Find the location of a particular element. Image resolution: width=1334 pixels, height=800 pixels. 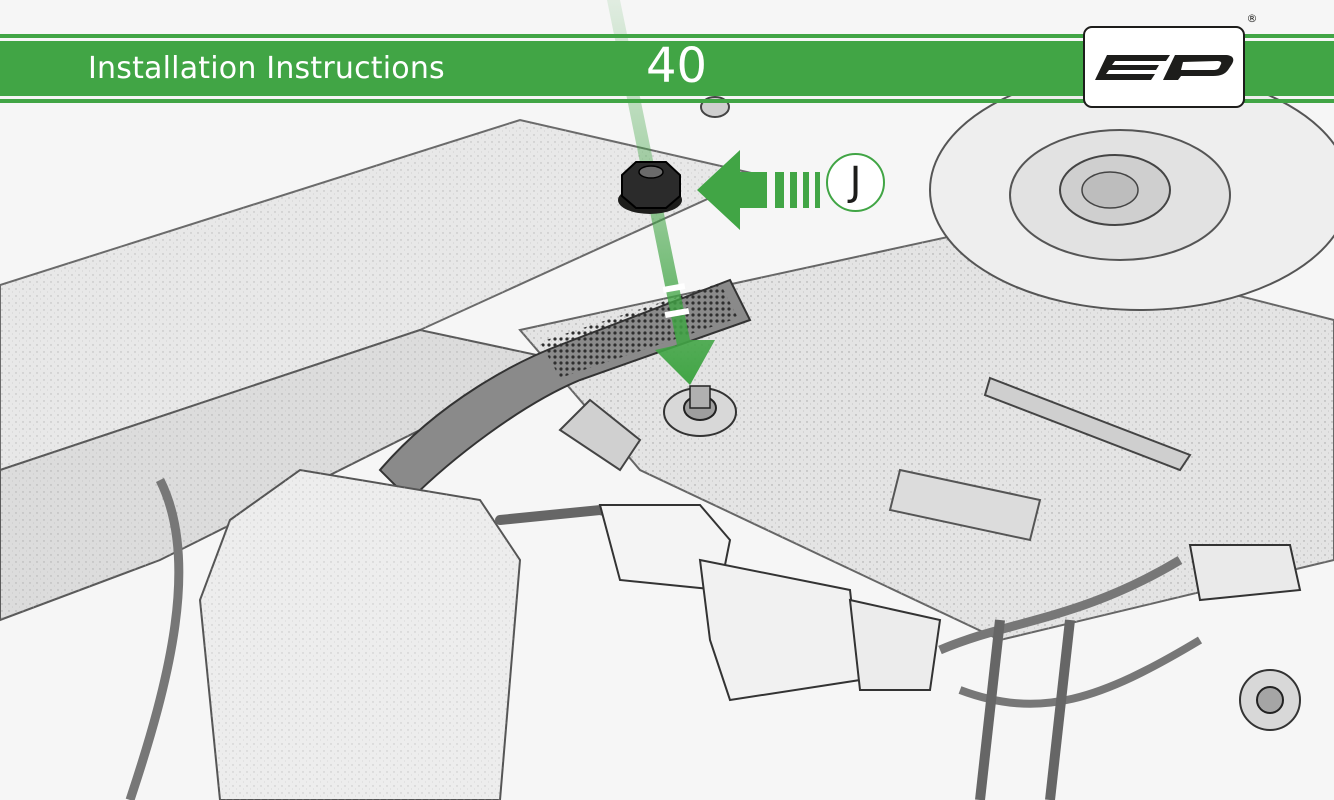

callout-label: J is located at coordinates (855, 182).